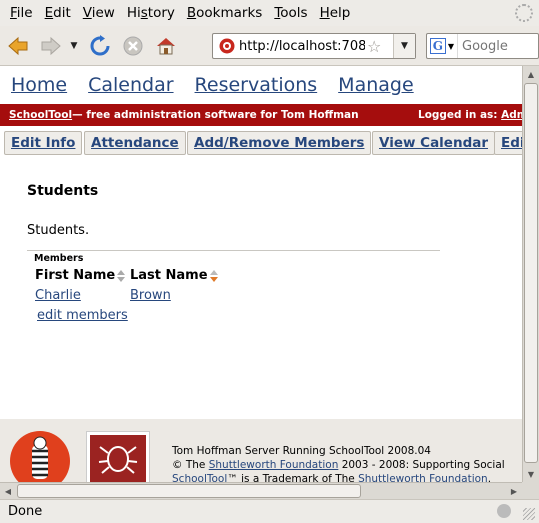 The height and width of the screenshot is (523, 539). I want to click on google-icon: G, so click(437, 46).